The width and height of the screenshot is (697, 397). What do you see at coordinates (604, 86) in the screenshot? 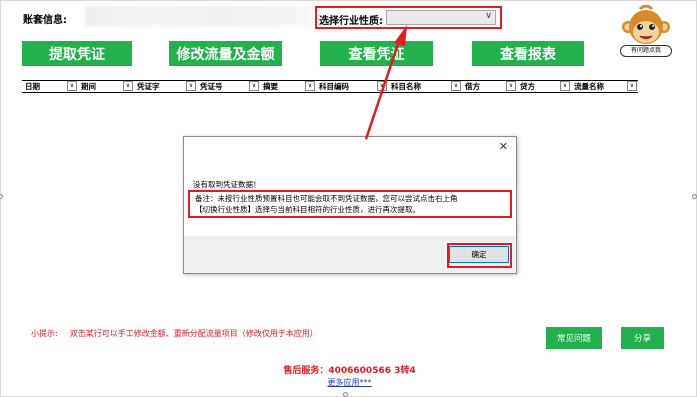
I see `column-flow-name: 流量名称 ∨` at bounding box center [604, 86].